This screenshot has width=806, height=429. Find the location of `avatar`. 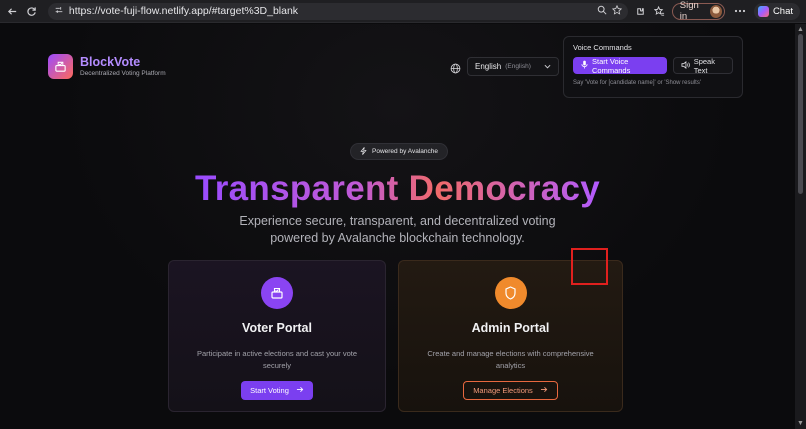

avatar is located at coordinates (716, 11).